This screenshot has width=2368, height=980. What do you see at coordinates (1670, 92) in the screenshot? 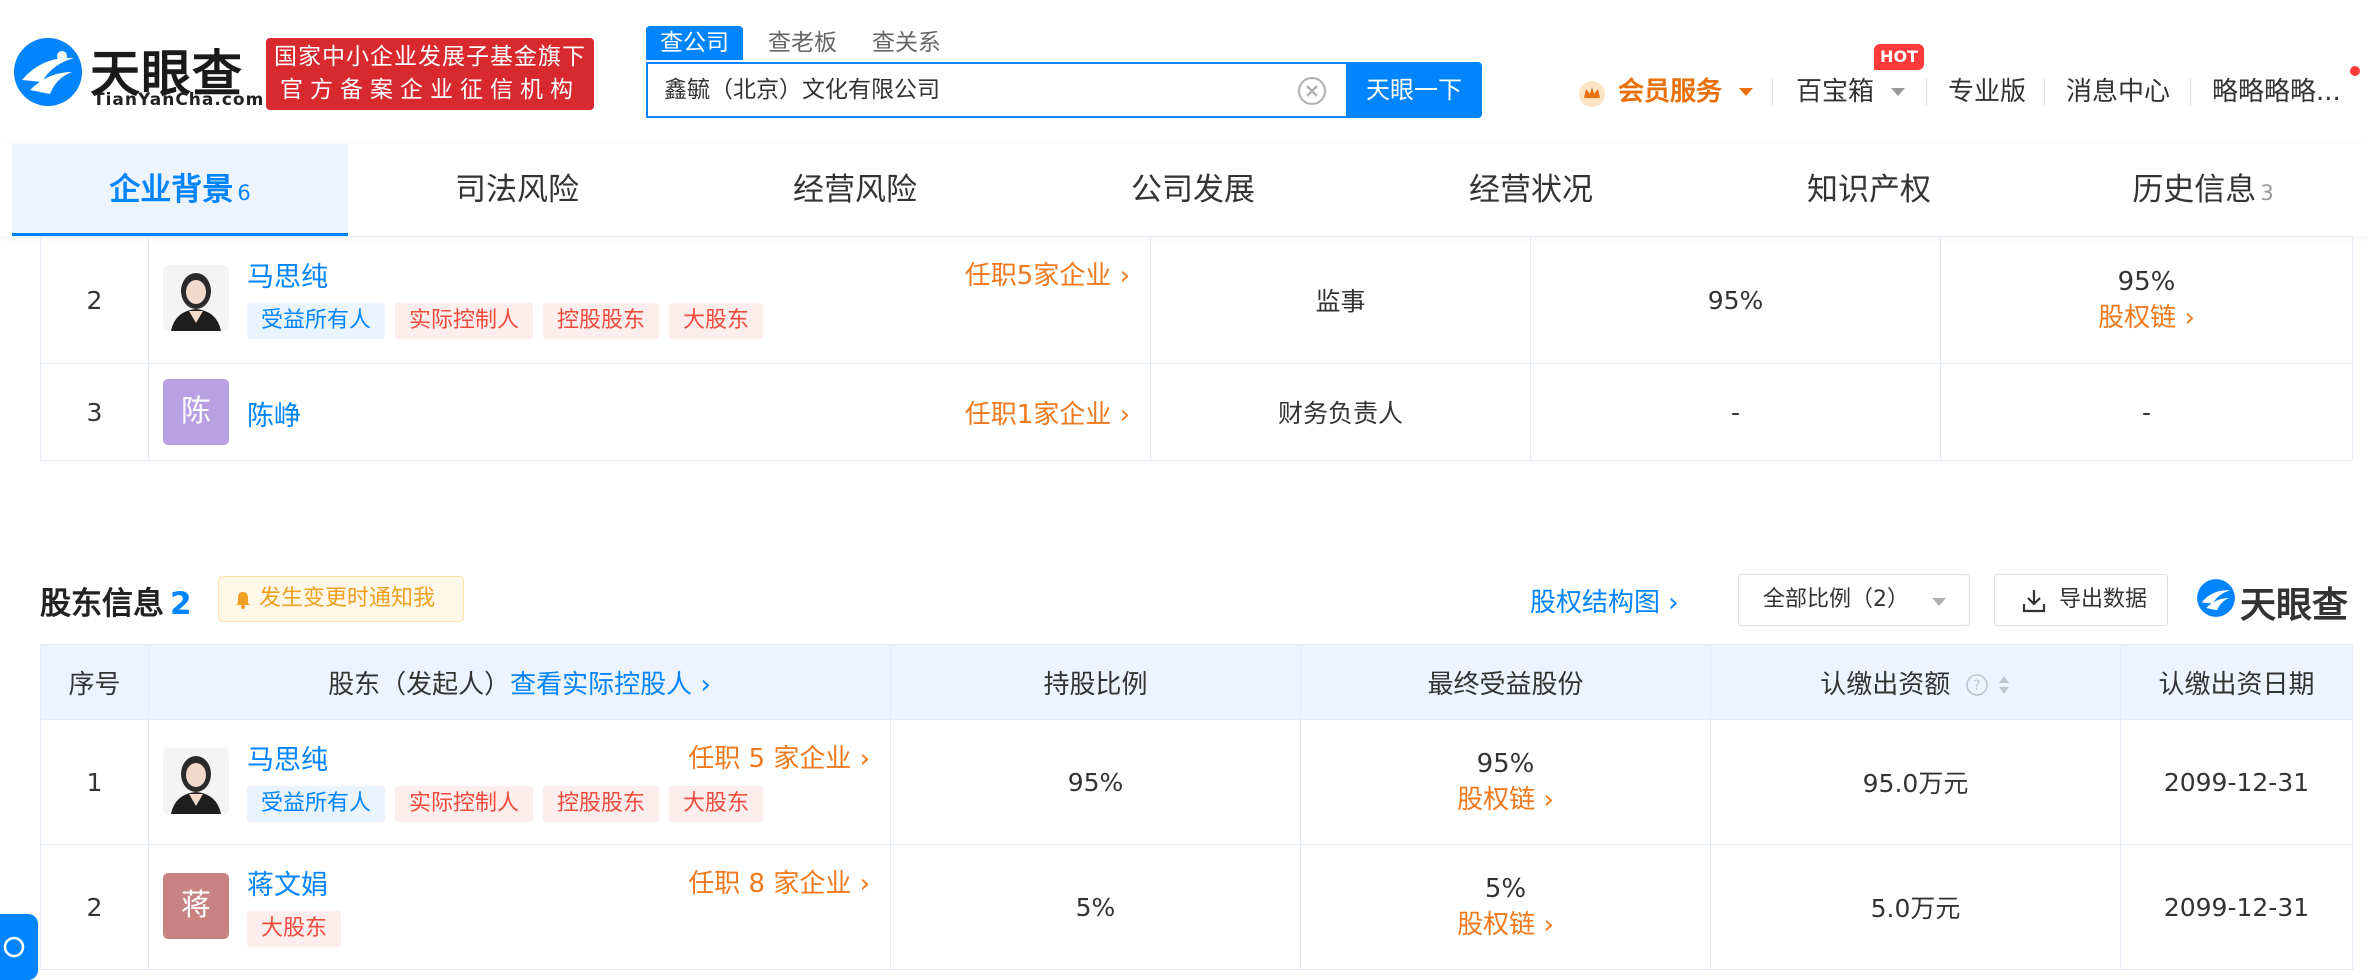
I see `vip-service-link: 会员服务` at bounding box center [1670, 92].